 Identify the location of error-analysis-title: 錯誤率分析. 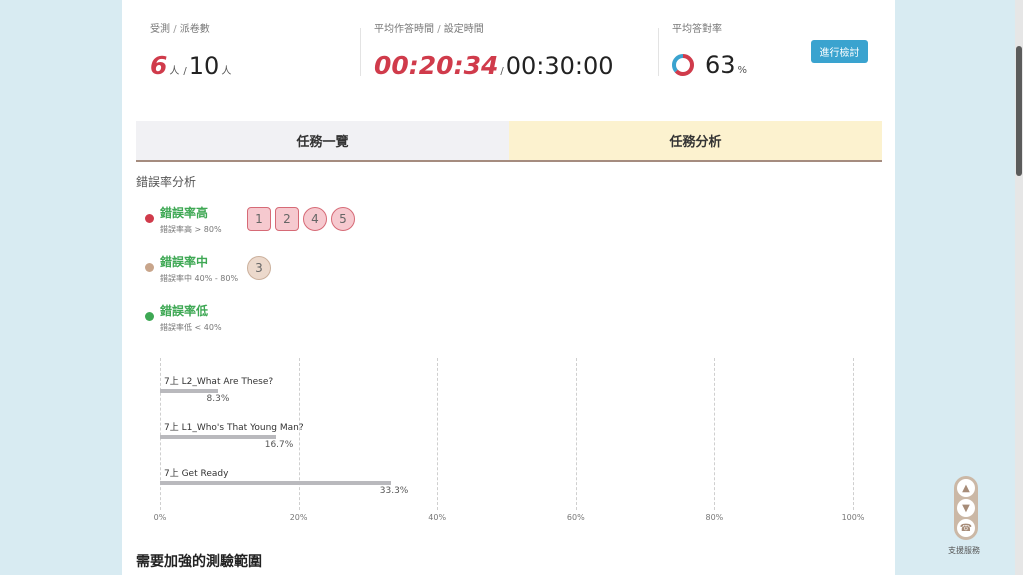
(166, 182).